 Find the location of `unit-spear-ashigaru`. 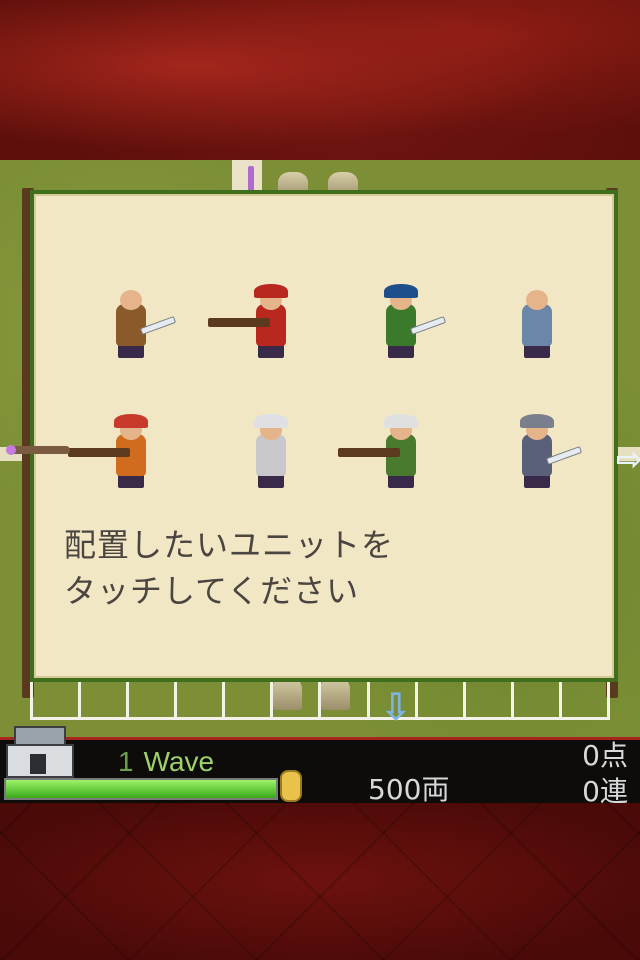

unit-spear-ashigaru is located at coordinates (405, 325).